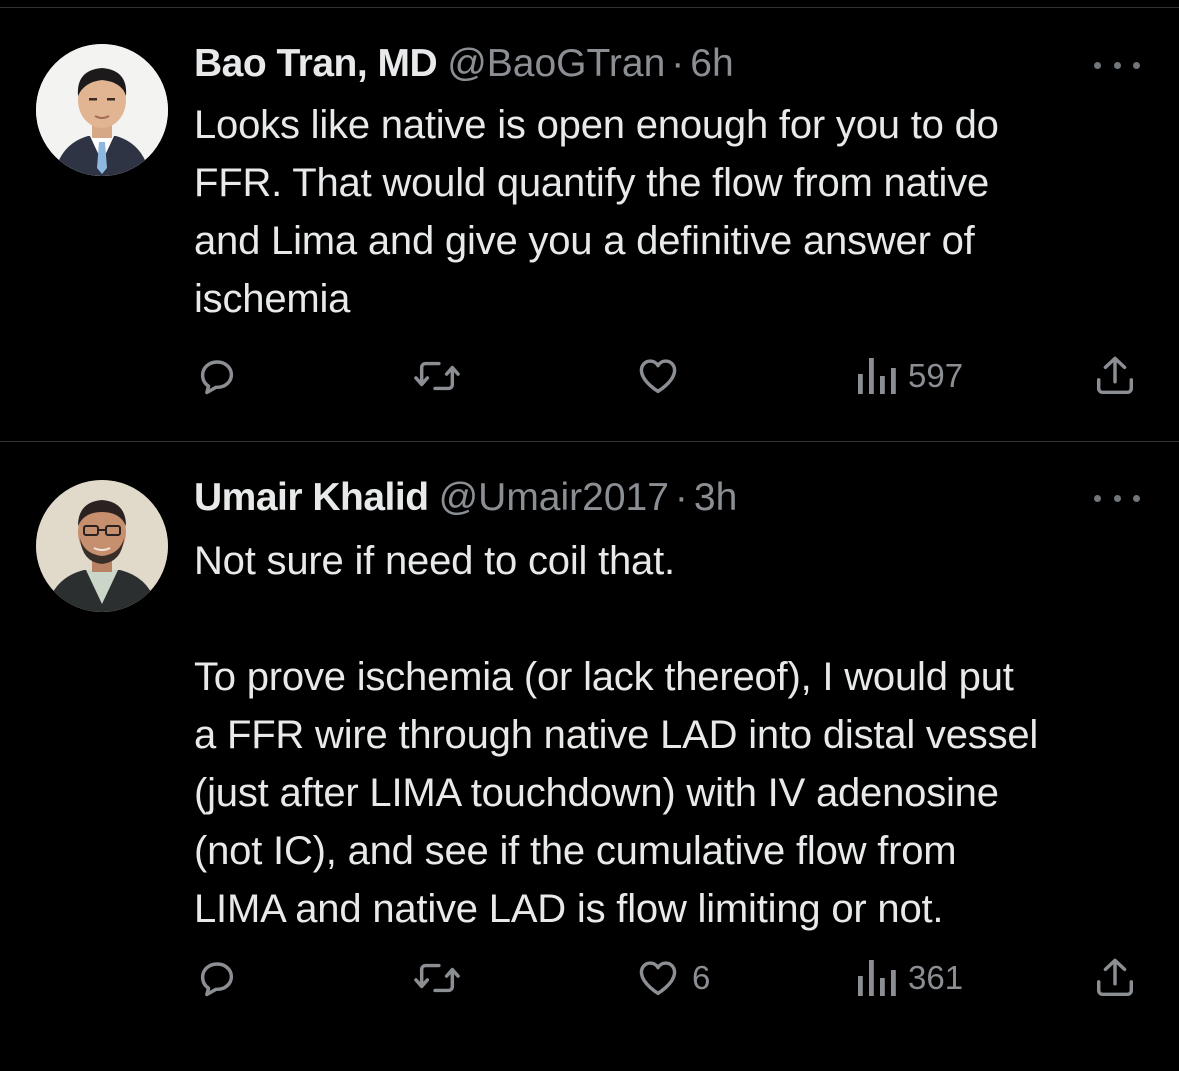 The image size is (1179, 1071). I want to click on tweet-actions: 597, so click(589, 376).